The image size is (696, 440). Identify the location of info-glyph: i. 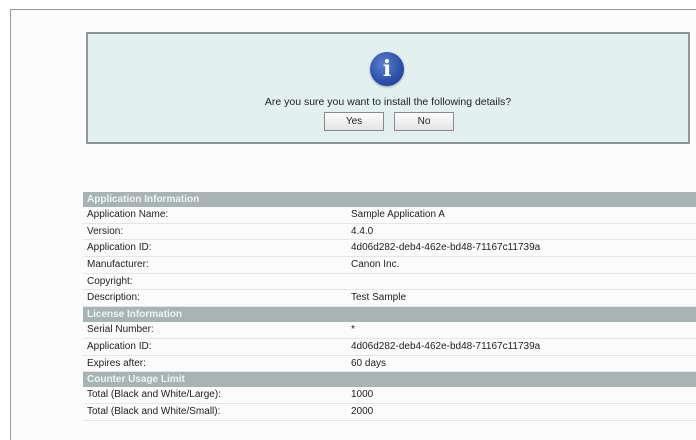
(387, 69).